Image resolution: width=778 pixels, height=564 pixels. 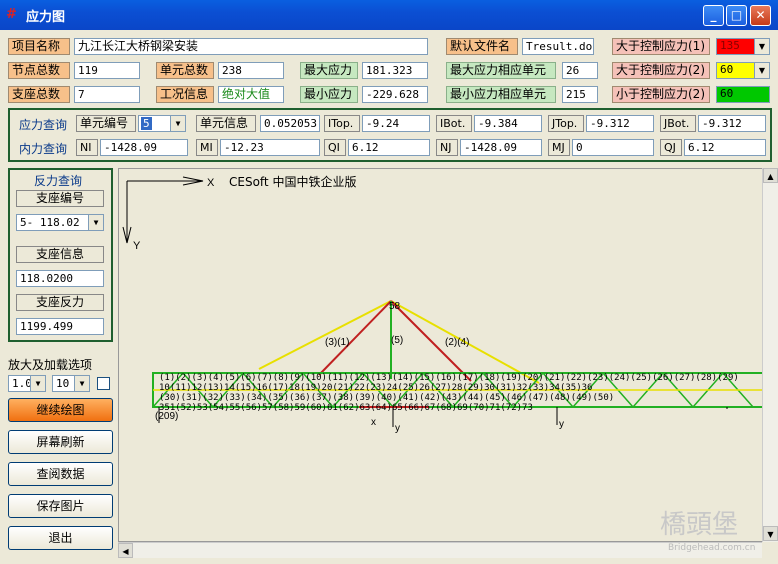 I want to click on support-number-dropdown: 5- 118.02 ▼, so click(x=60, y=222).